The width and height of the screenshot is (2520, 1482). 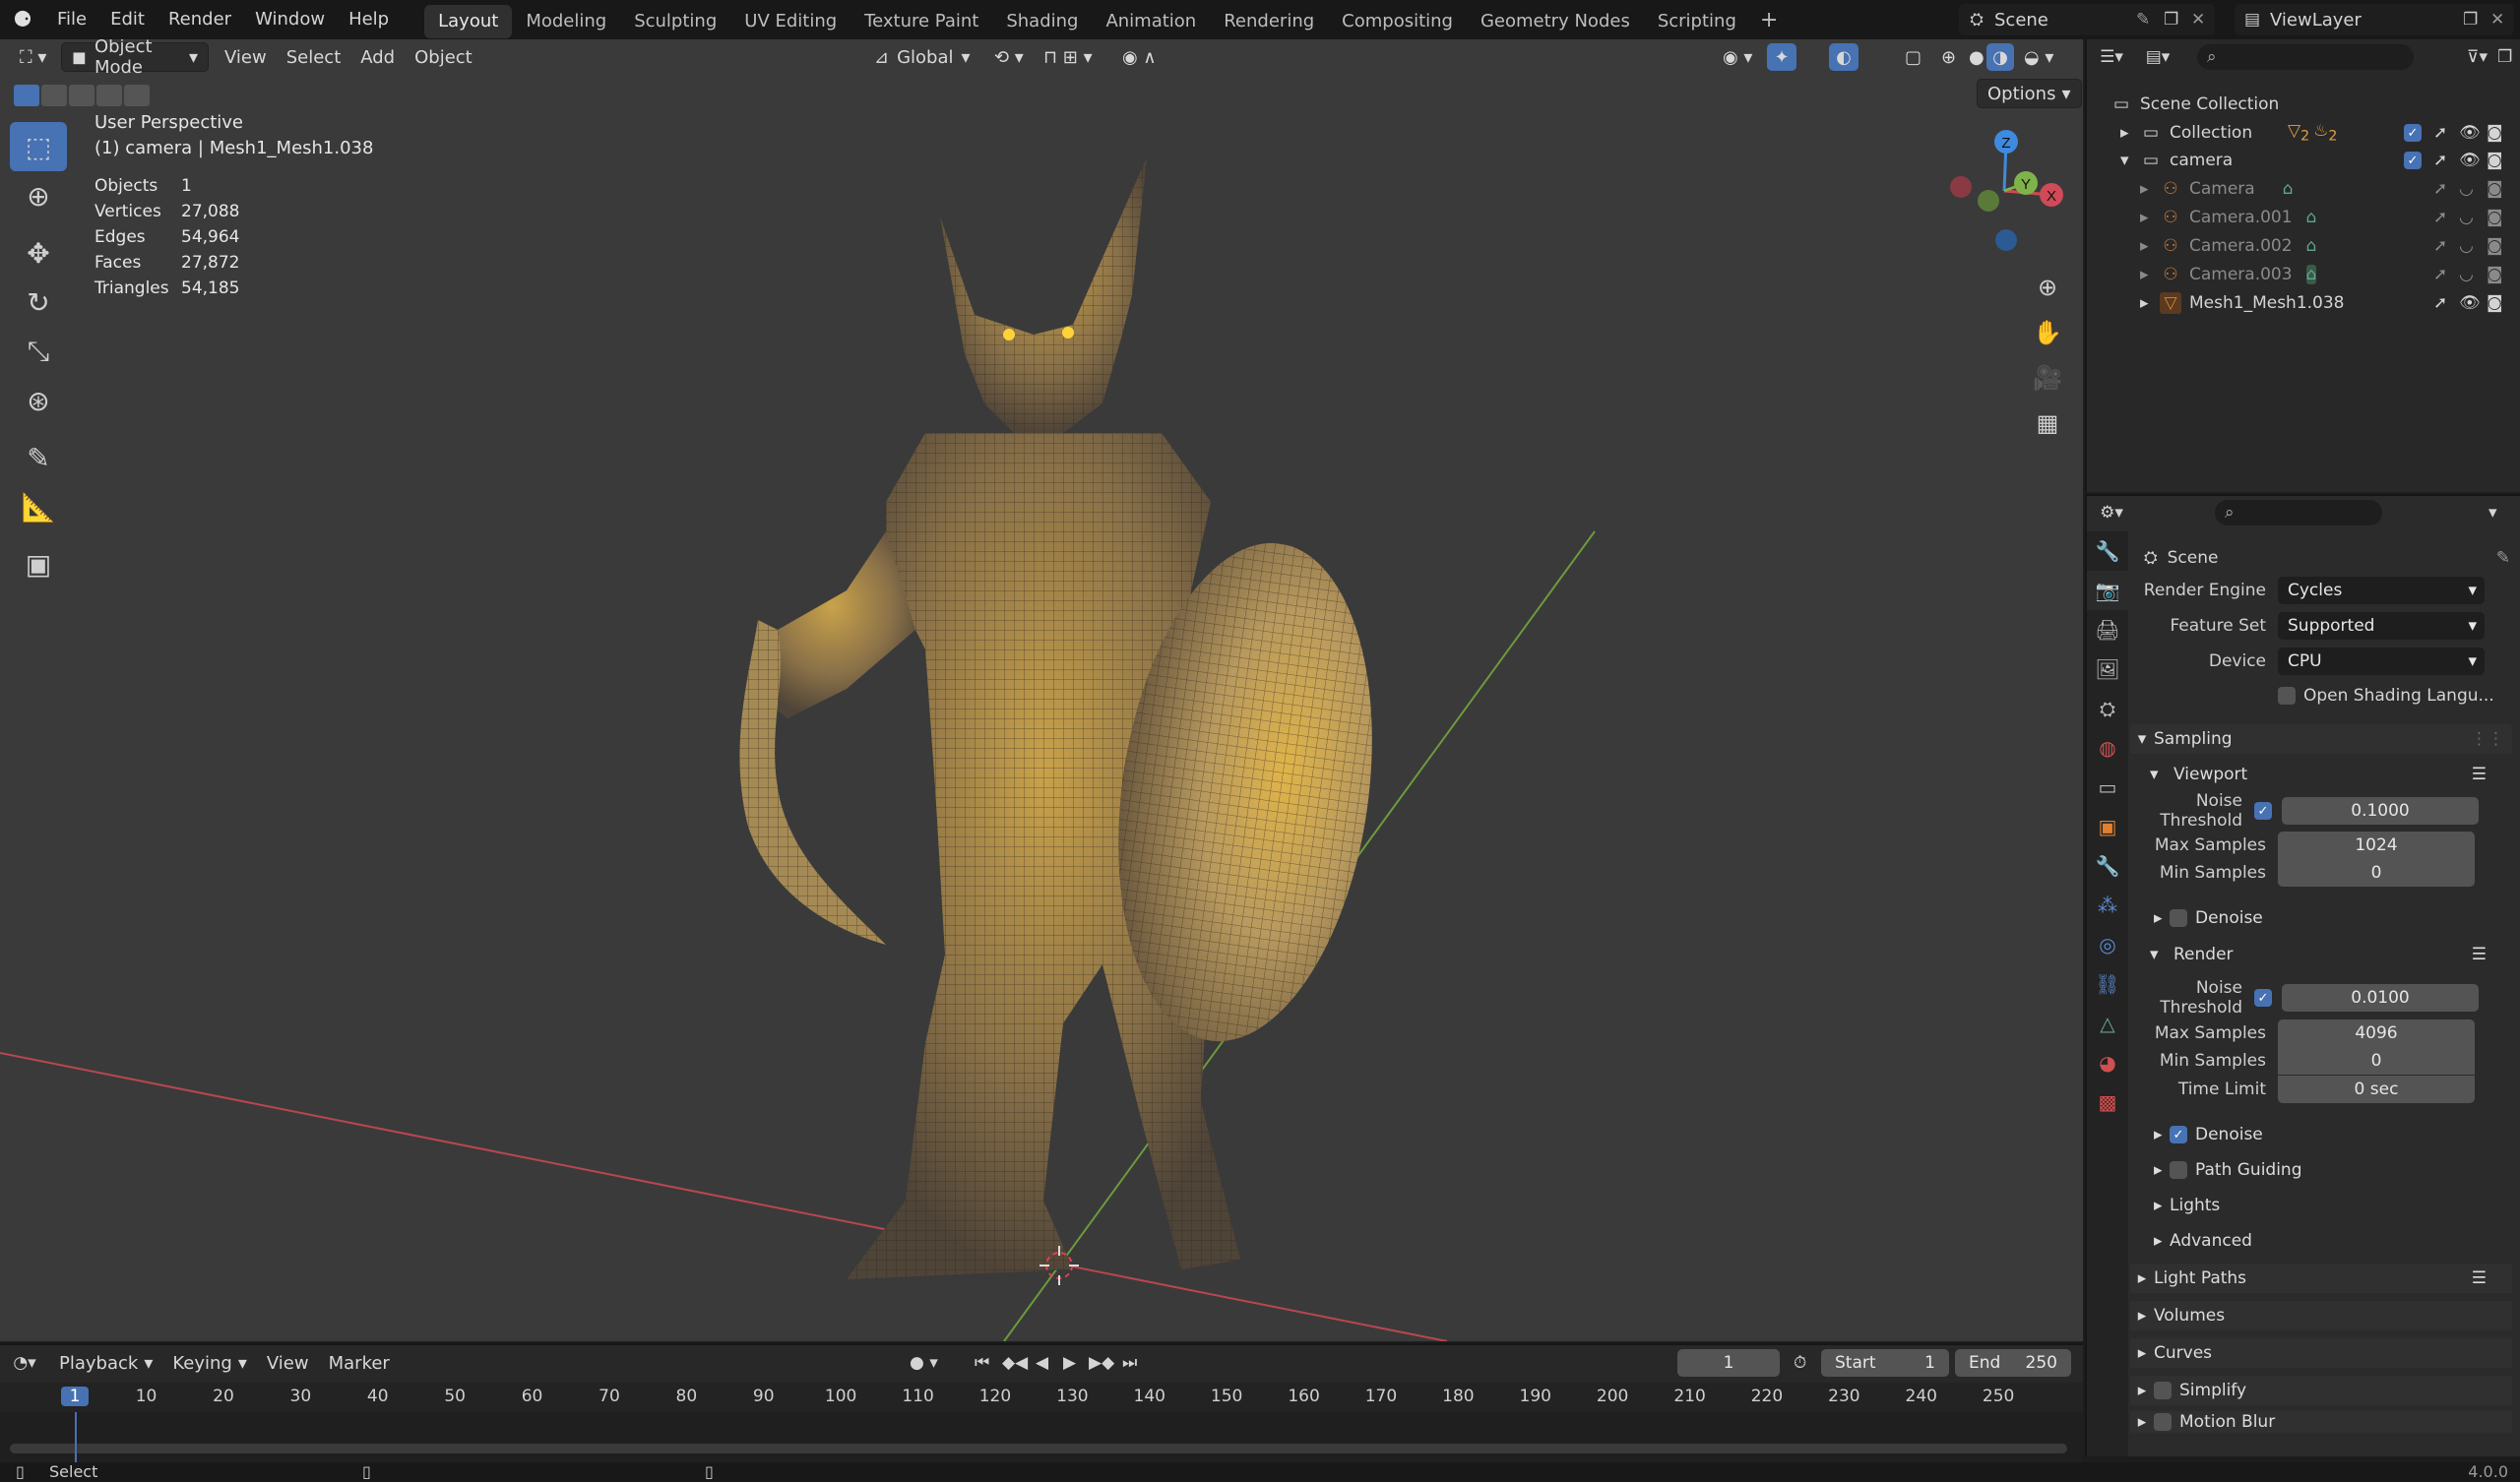 What do you see at coordinates (922, 57) in the screenshot?
I see `orientation-selector: ⊿ Global ▾` at bounding box center [922, 57].